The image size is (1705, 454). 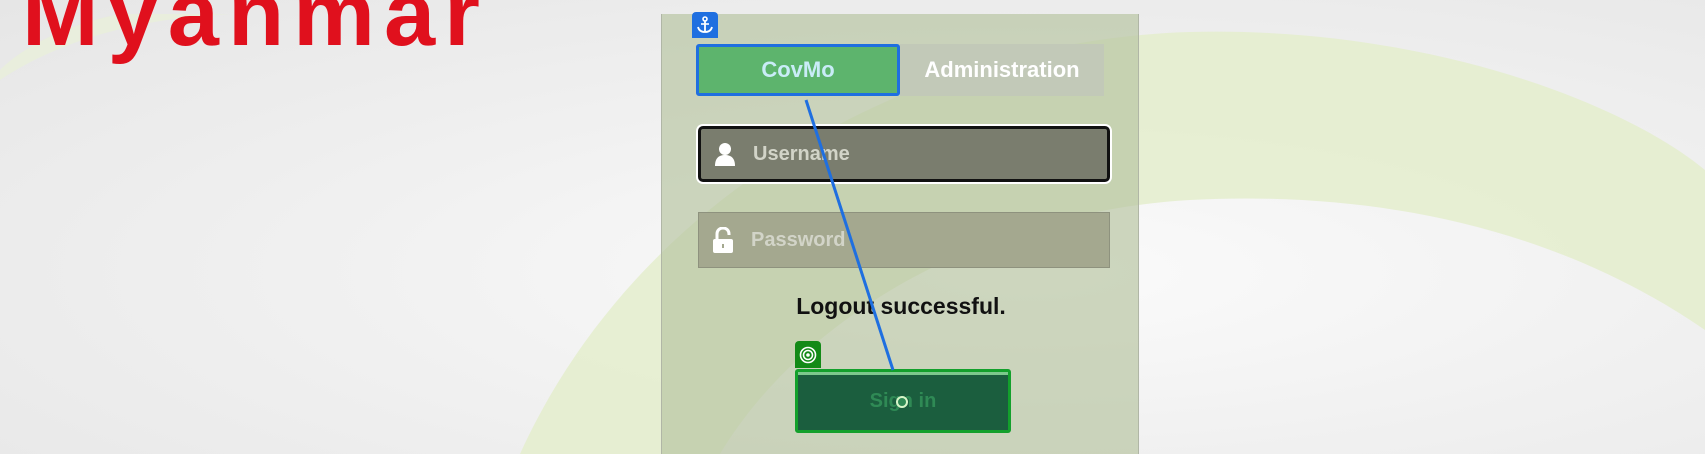 What do you see at coordinates (902, 402) in the screenshot?
I see `click-point-marker` at bounding box center [902, 402].